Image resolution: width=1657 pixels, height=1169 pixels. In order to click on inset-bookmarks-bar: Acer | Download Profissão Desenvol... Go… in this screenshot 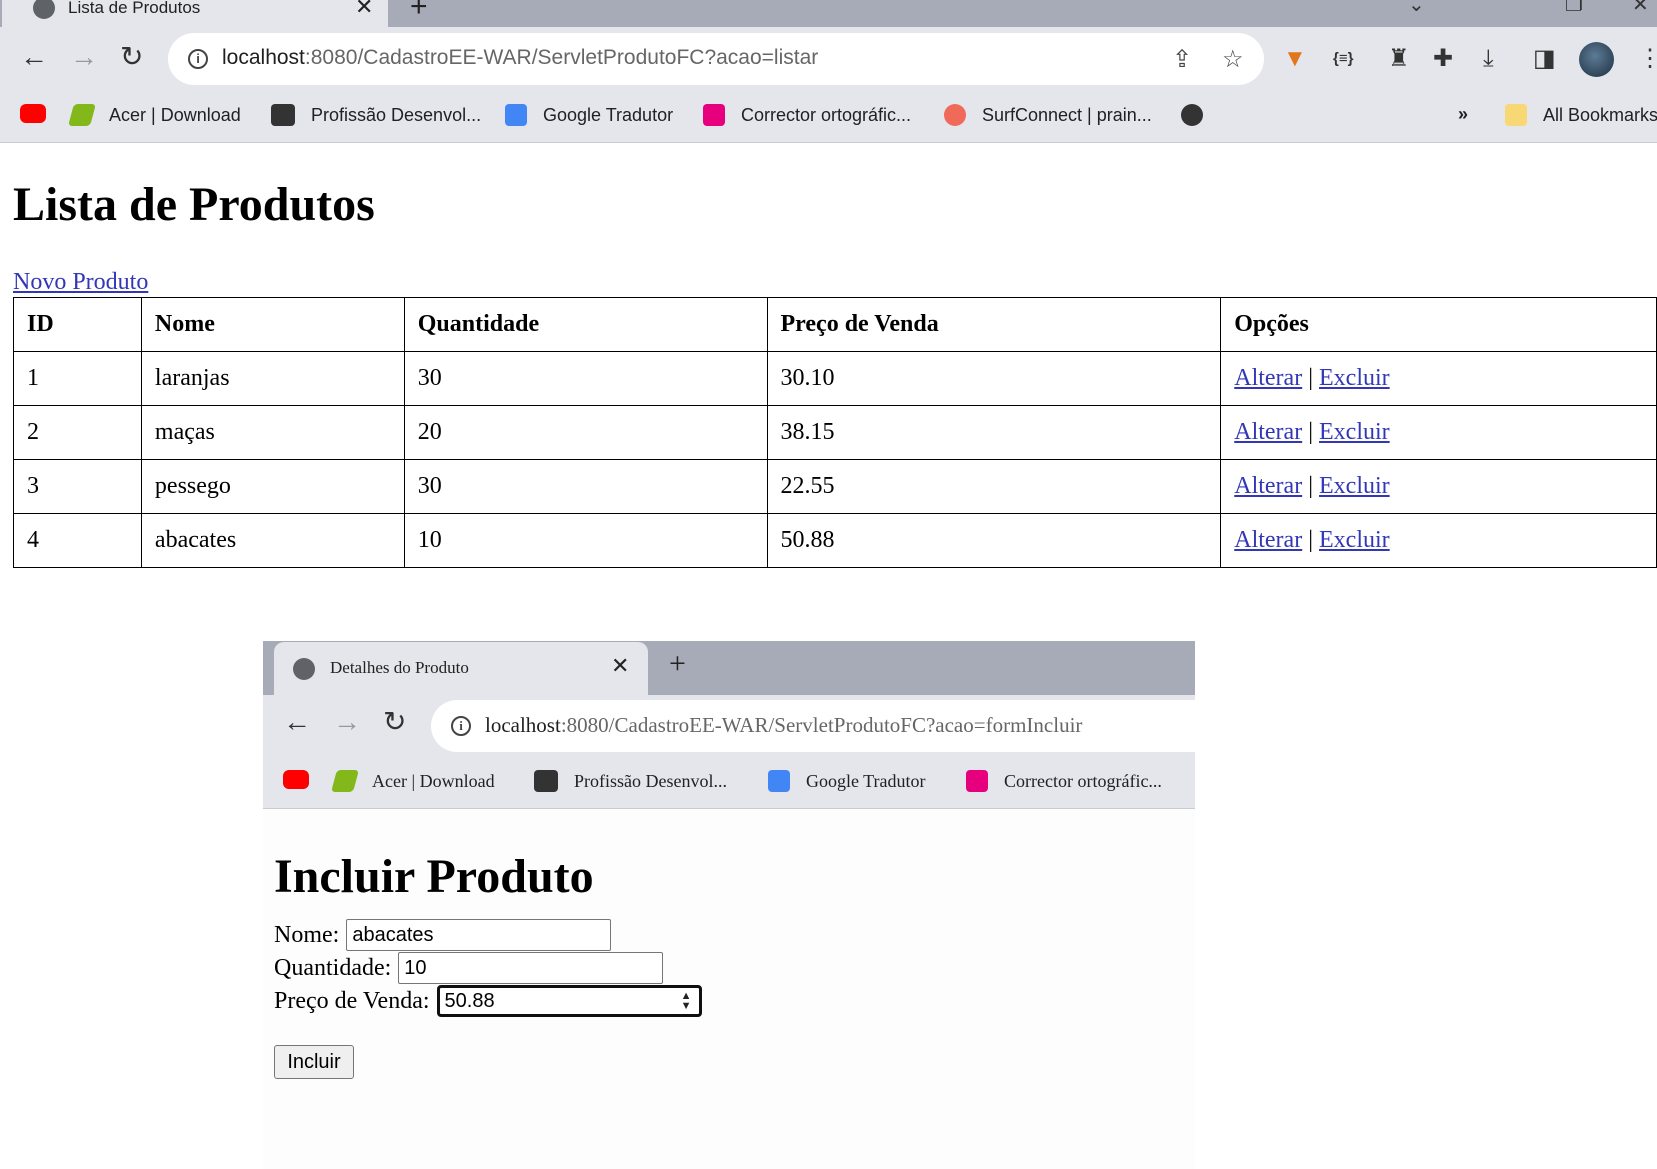, I will do `click(729, 782)`.